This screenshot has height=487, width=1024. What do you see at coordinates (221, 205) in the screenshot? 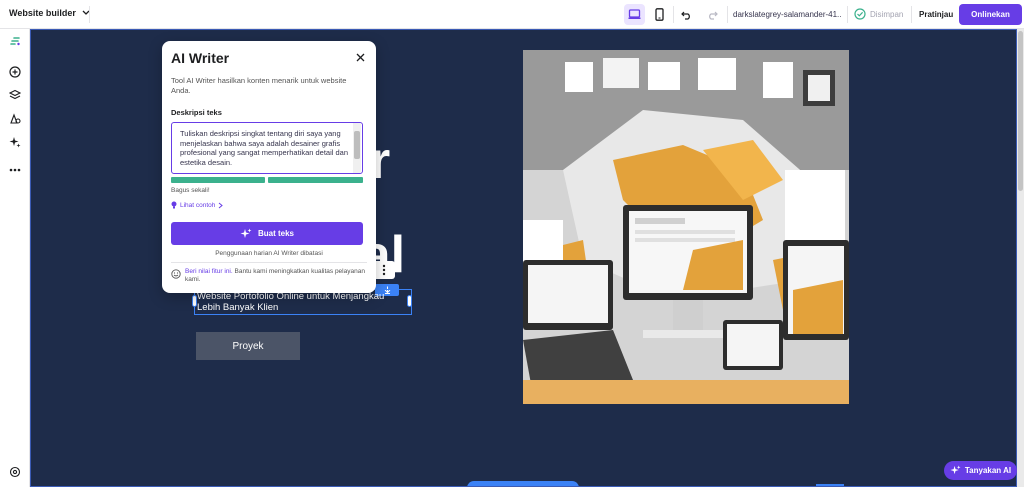
I see `chevron-right-icon` at bounding box center [221, 205].